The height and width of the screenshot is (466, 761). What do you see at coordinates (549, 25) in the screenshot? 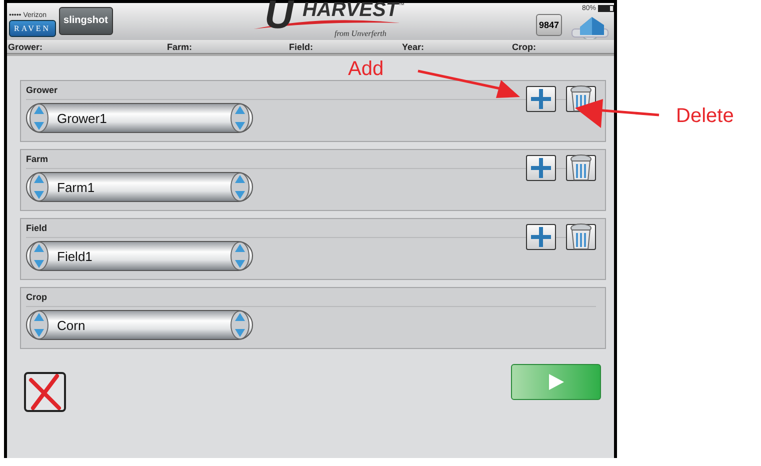
I see `device-badge: 9847` at bounding box center [549, 25].